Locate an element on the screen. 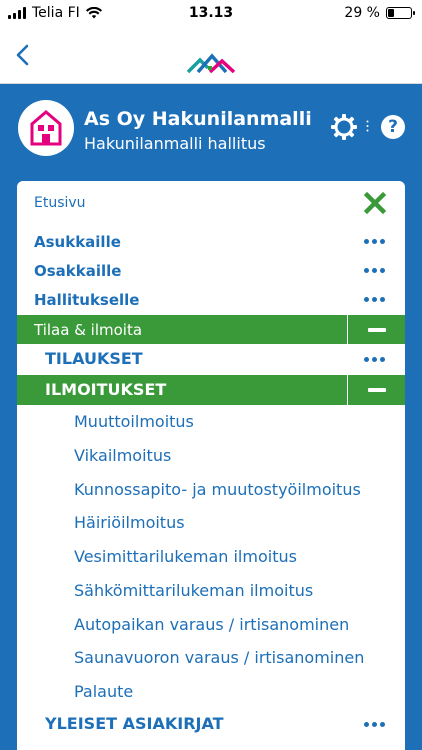 The image size is (422, 750). notice-link: Muuttoilmoitus is located at coordinates (211, 423).